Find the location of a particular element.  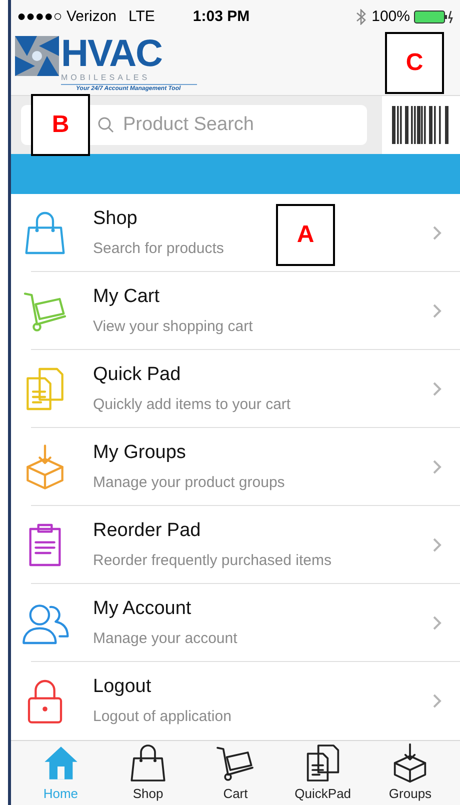

logo-icon is located at coordinates (37, 56).